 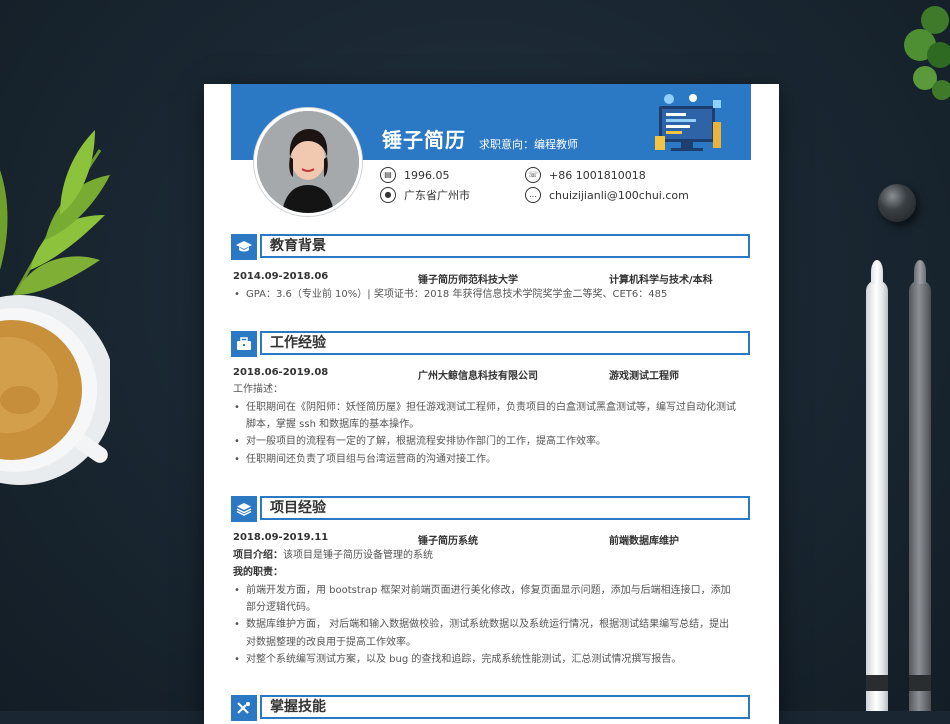 I want to click on birth-info: ▤ 1996.05, so click(x=415, y=175).